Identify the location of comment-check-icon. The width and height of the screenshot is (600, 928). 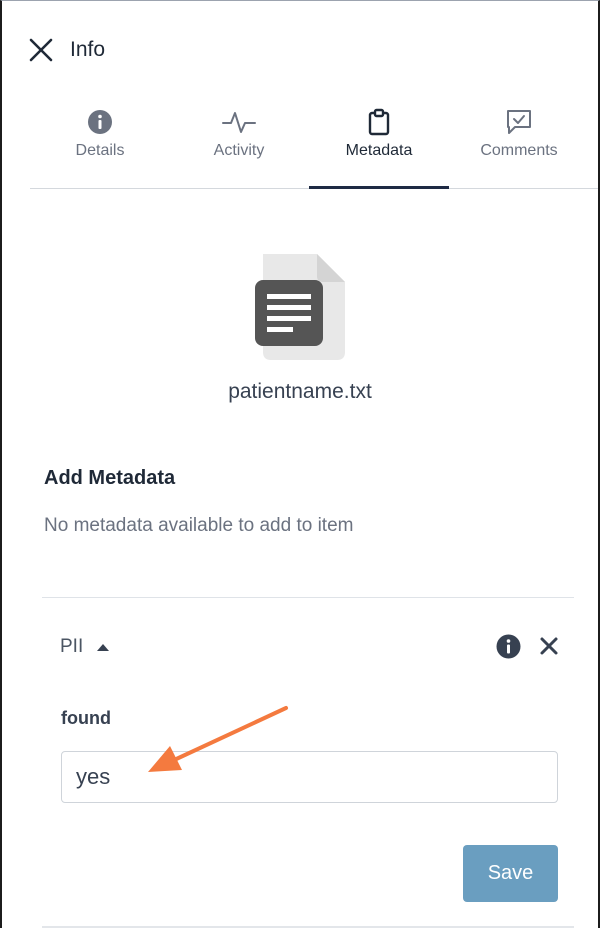
(519, 122).